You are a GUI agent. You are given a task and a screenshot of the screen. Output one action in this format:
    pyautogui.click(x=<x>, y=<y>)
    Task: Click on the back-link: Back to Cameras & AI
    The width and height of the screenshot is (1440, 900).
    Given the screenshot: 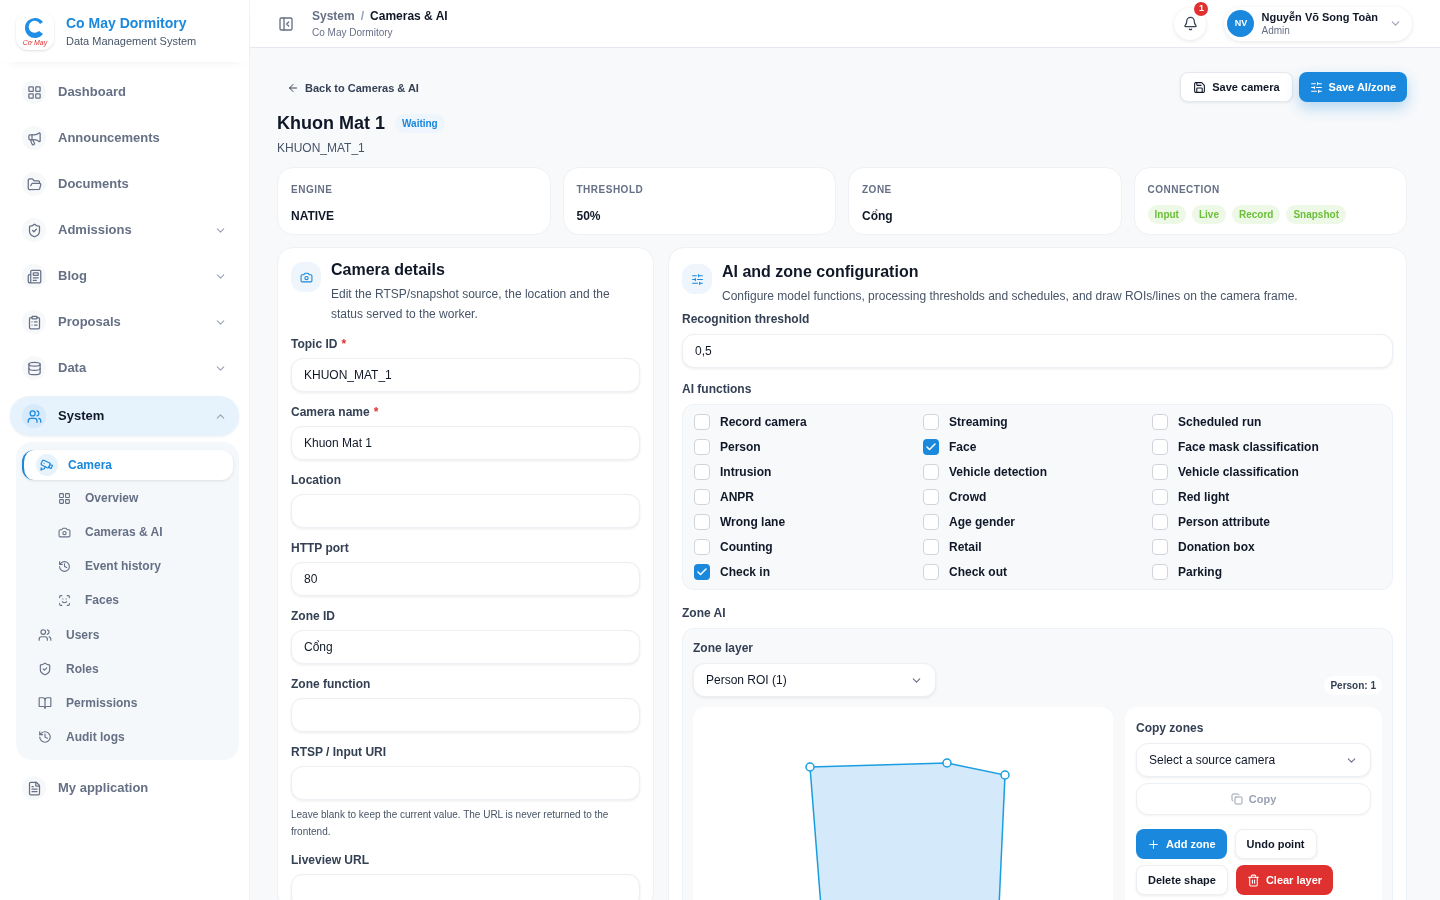 What is the action you would take?
    pyautogui.click(x=353, y=88)
    